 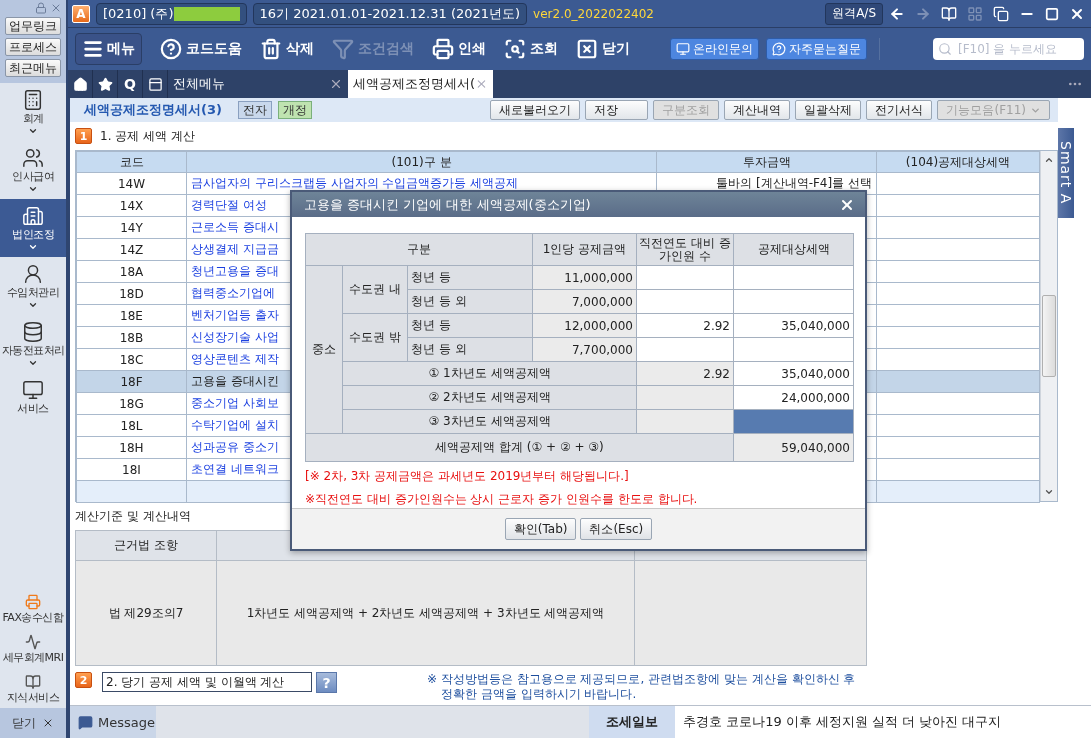 What do you see at coordinates (828, 110) in the screenshot?
I see `action-button: 일괄삭제` at bounding box center [828, 110].